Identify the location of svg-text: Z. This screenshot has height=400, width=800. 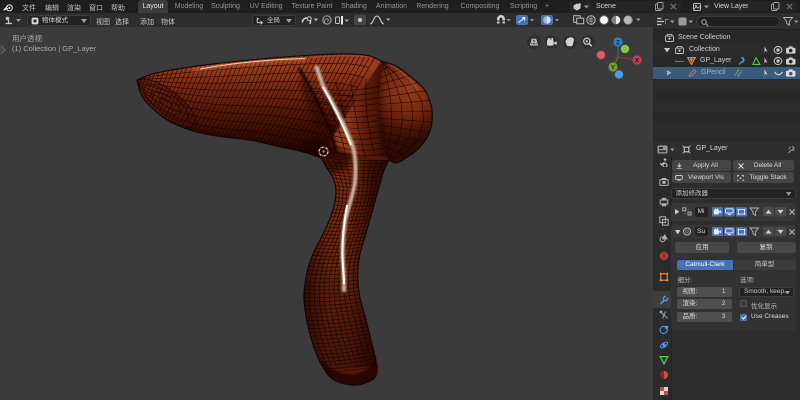
(618, 43).